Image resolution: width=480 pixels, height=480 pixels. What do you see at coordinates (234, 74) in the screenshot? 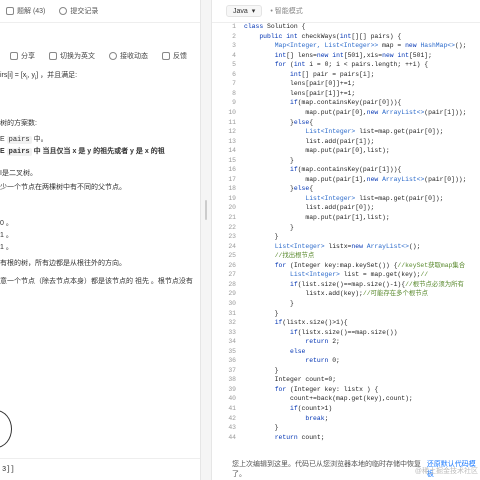
I see `line-number: 6` at bounding box center [234, 74].